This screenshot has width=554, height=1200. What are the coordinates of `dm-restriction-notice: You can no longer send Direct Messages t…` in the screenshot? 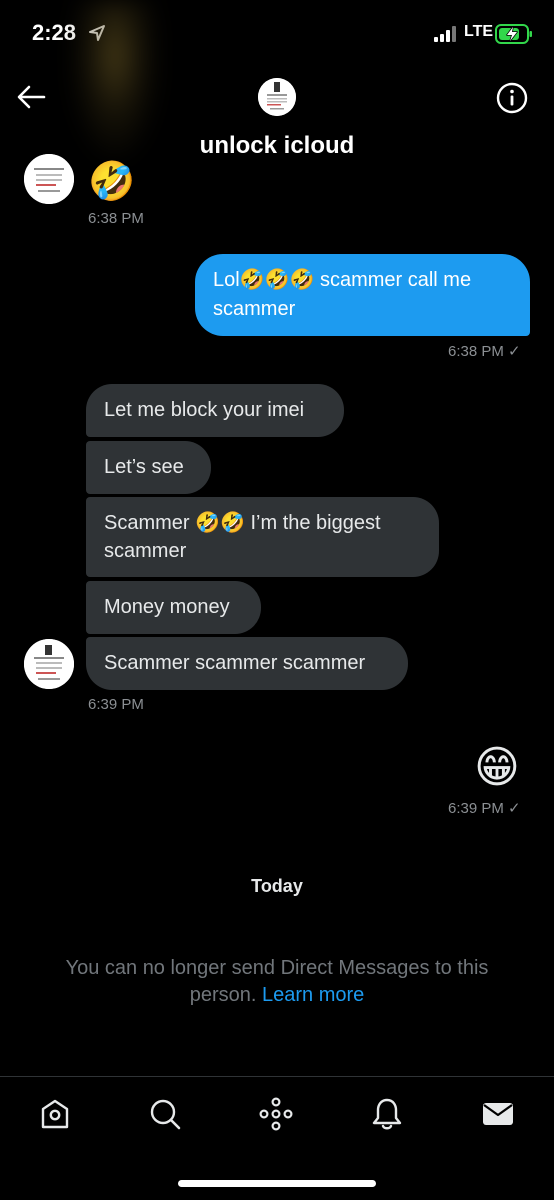 It's located at (277, 982).